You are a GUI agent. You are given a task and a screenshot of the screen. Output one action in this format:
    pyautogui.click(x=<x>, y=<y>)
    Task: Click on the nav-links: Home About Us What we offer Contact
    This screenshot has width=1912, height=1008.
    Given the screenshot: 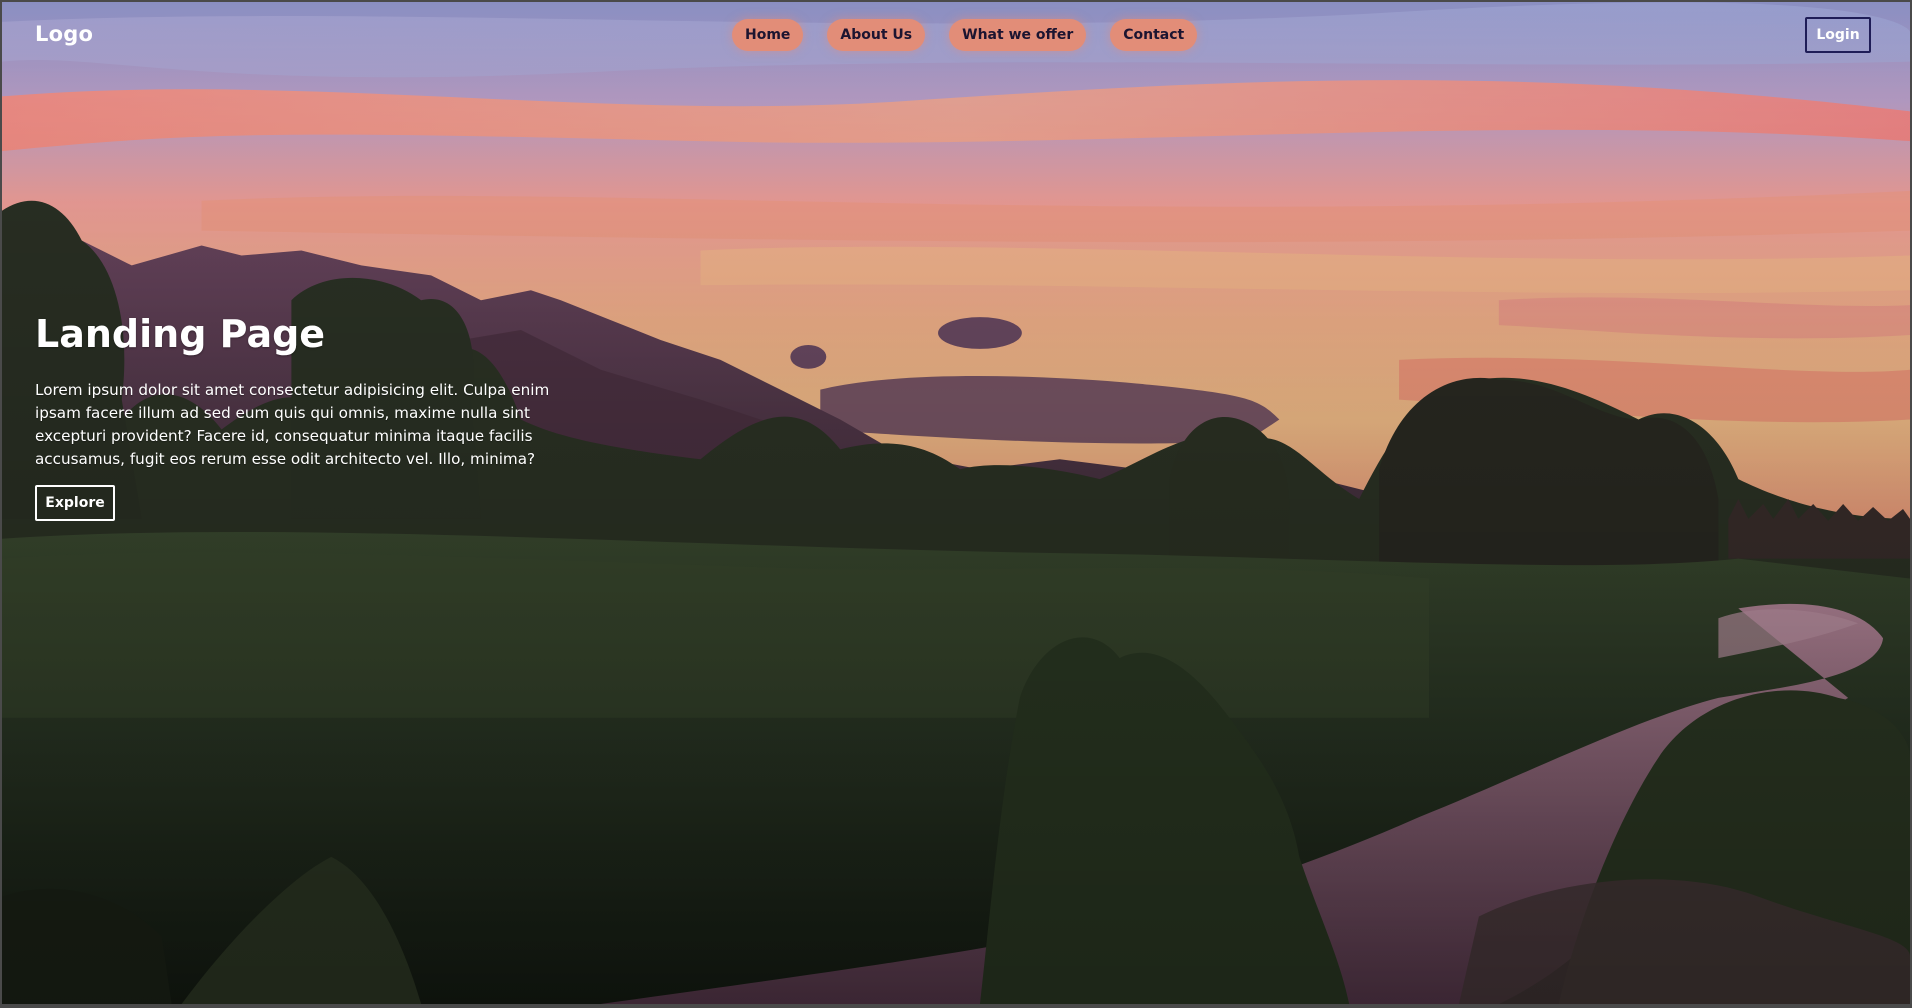 What is the action you would take?
    pyautogui.click(x=965, y=35)
    